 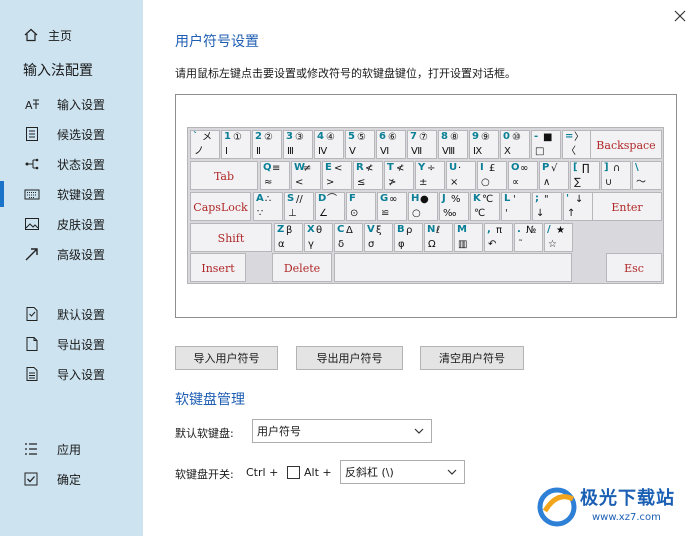 What do you see at coordinates (71, 374) in the screenshot?
I see `sidebar-item-import-settings: 导入设置` at bounding box center [71, 374].